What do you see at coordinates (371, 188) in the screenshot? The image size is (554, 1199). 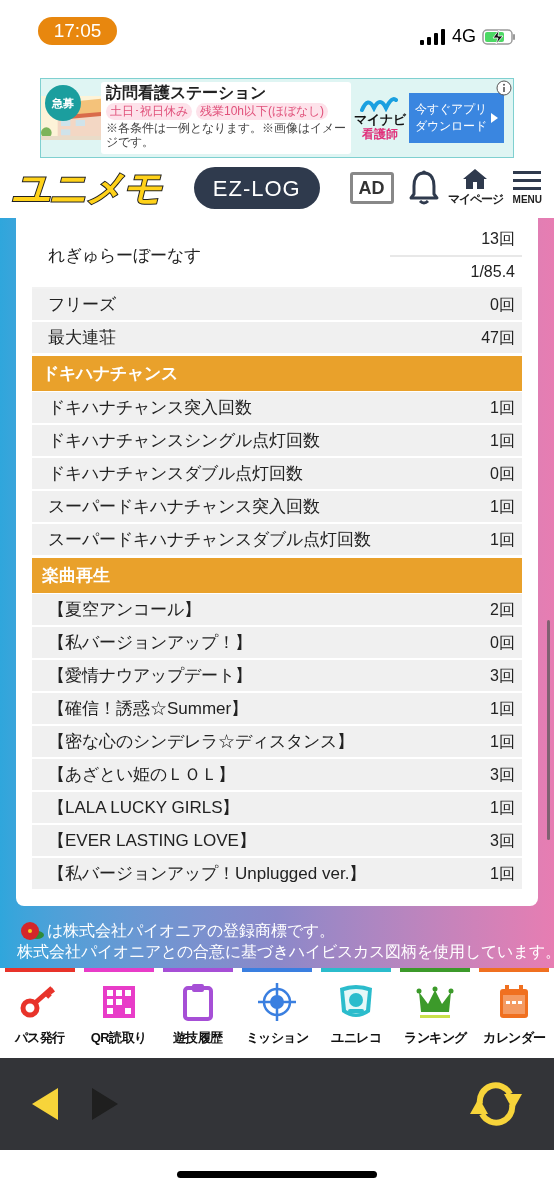 I see `ad-button: AD` at bounding box center [371, 188].